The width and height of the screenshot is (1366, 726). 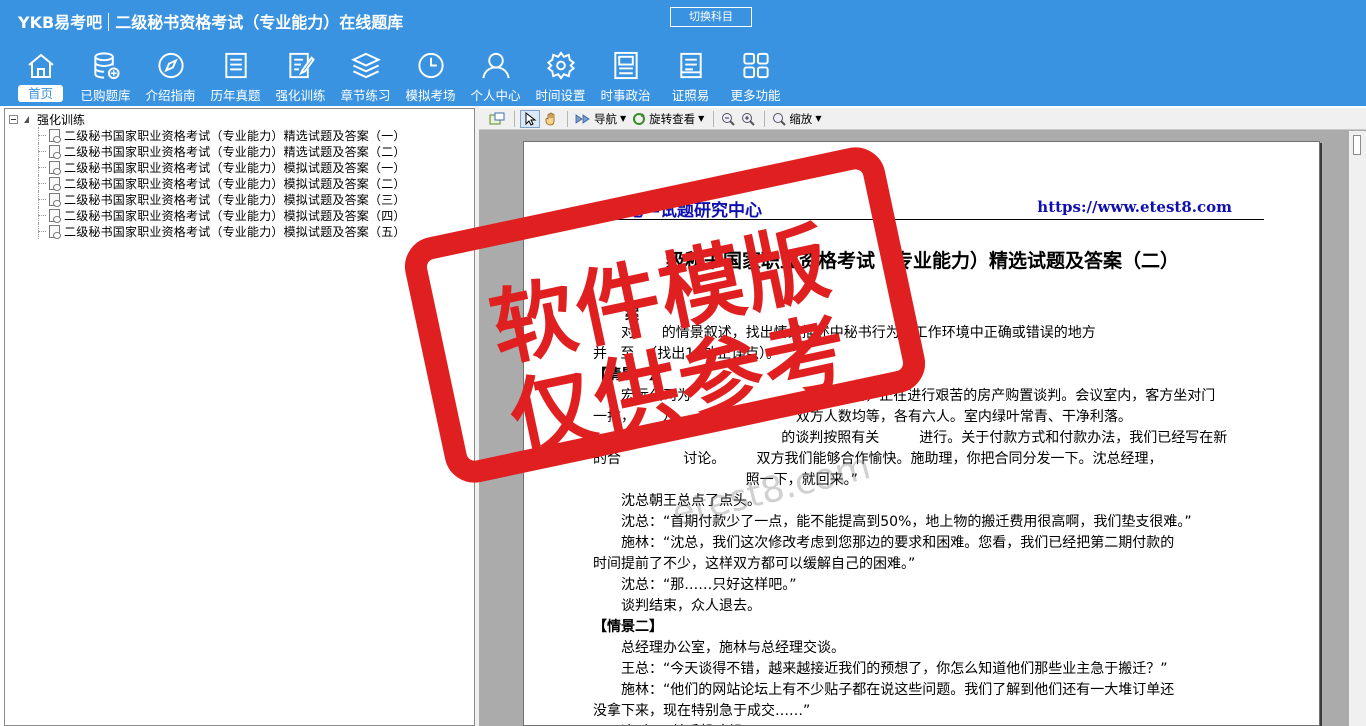 What do you see at coordinates (205, 231) in the screenshot?
I see `tree-item: 二级秘书国家职业资格考试（专业能力）模拟试题及答案（五）` at bounding box center [205, 231].